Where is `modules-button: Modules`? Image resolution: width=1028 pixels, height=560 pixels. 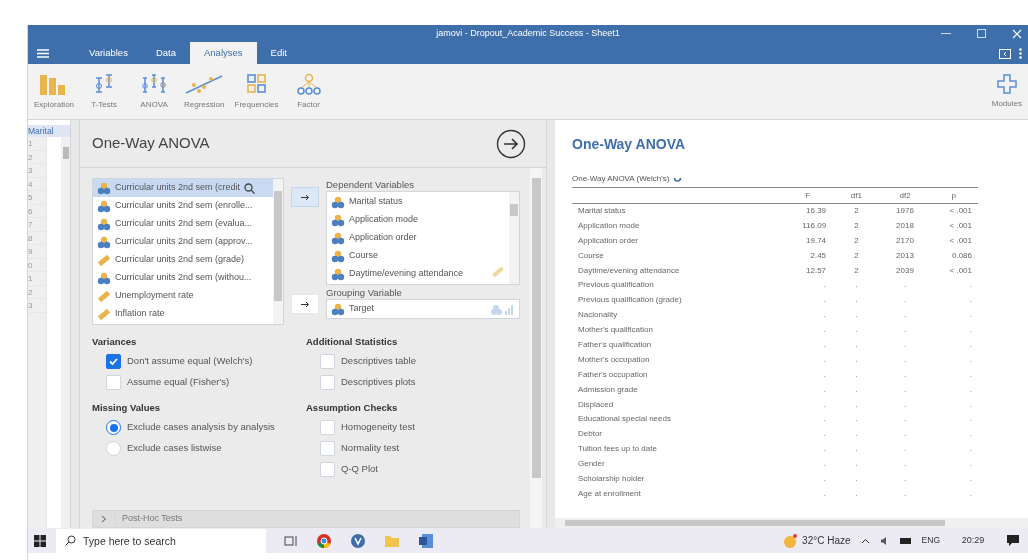
modules-button: Modules is located at coordinates (1006, 91).